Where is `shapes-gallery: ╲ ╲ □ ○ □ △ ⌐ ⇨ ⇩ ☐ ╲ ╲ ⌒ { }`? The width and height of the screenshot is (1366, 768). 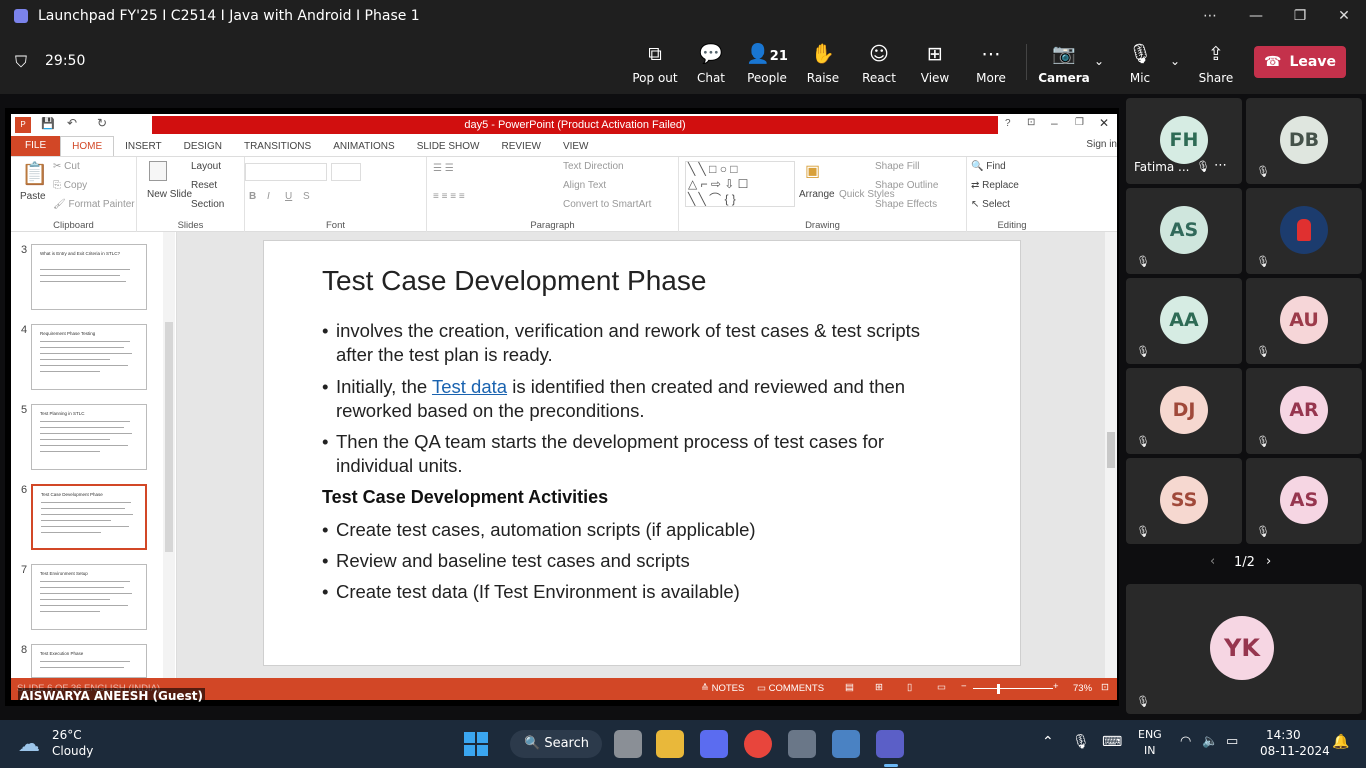 shapes-gallery: ╲ ╲ □ ○ □ △ ⌐ ⇨ ⇩ ☐ ╲ ╲ ⌒ { } is located at coordinates (740, 184).